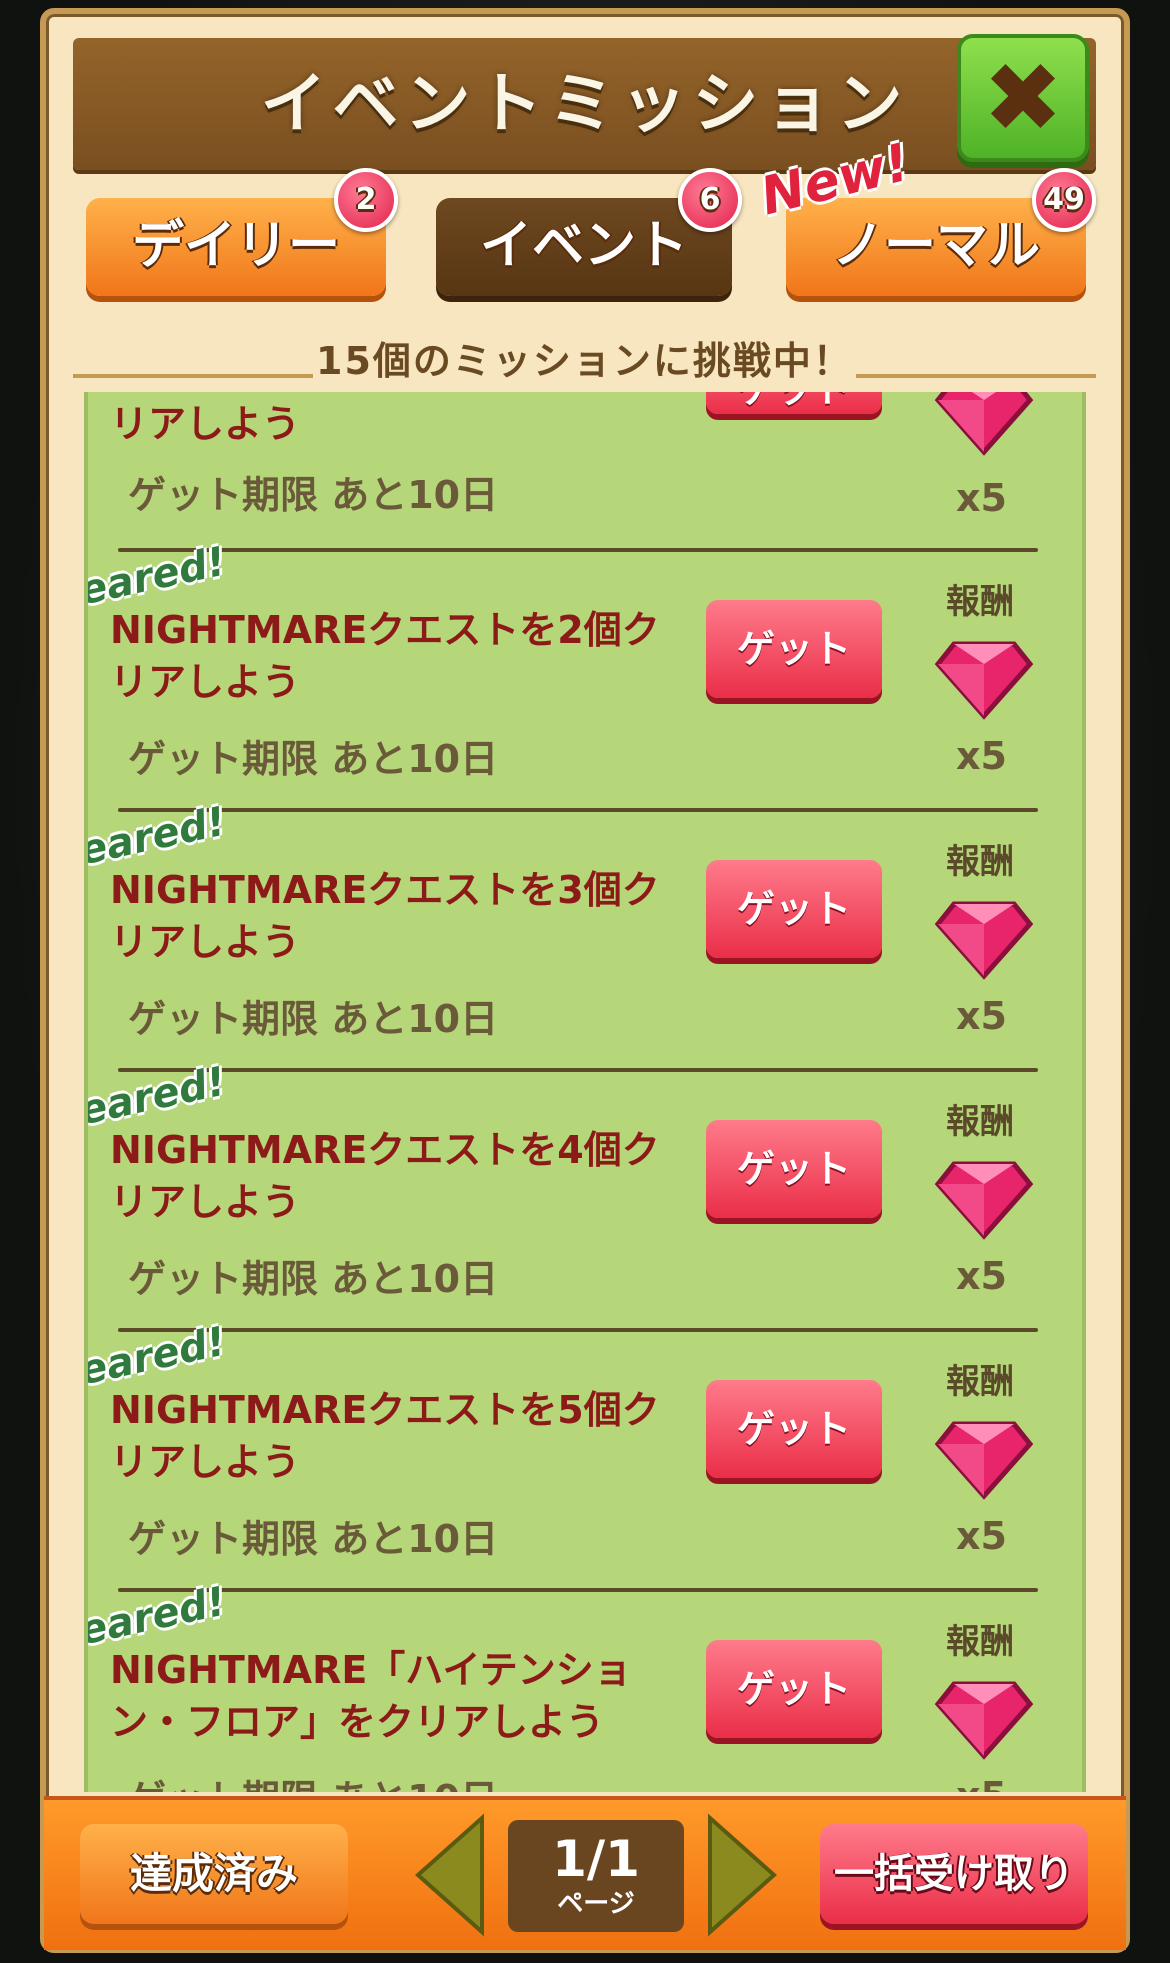  What do you see at coordinates (205, 424) in the screenshot?
I see `mission-title: リアしよう` at bounding box center [205, 424].